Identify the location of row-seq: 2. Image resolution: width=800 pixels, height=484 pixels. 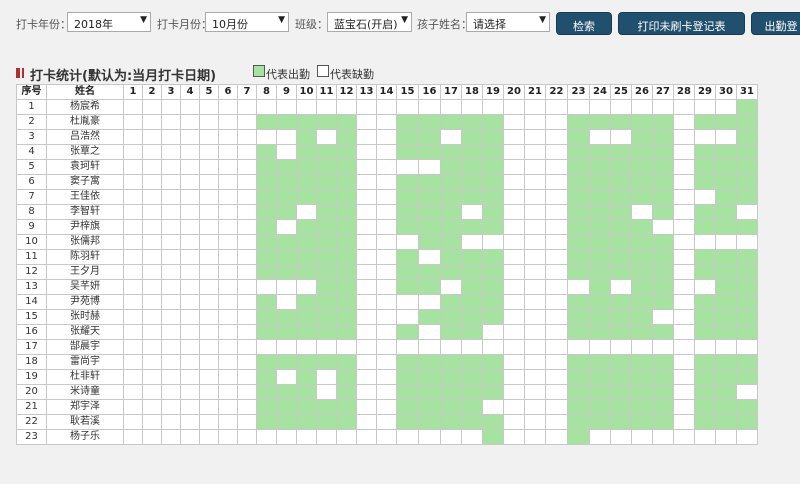
(31, 122).